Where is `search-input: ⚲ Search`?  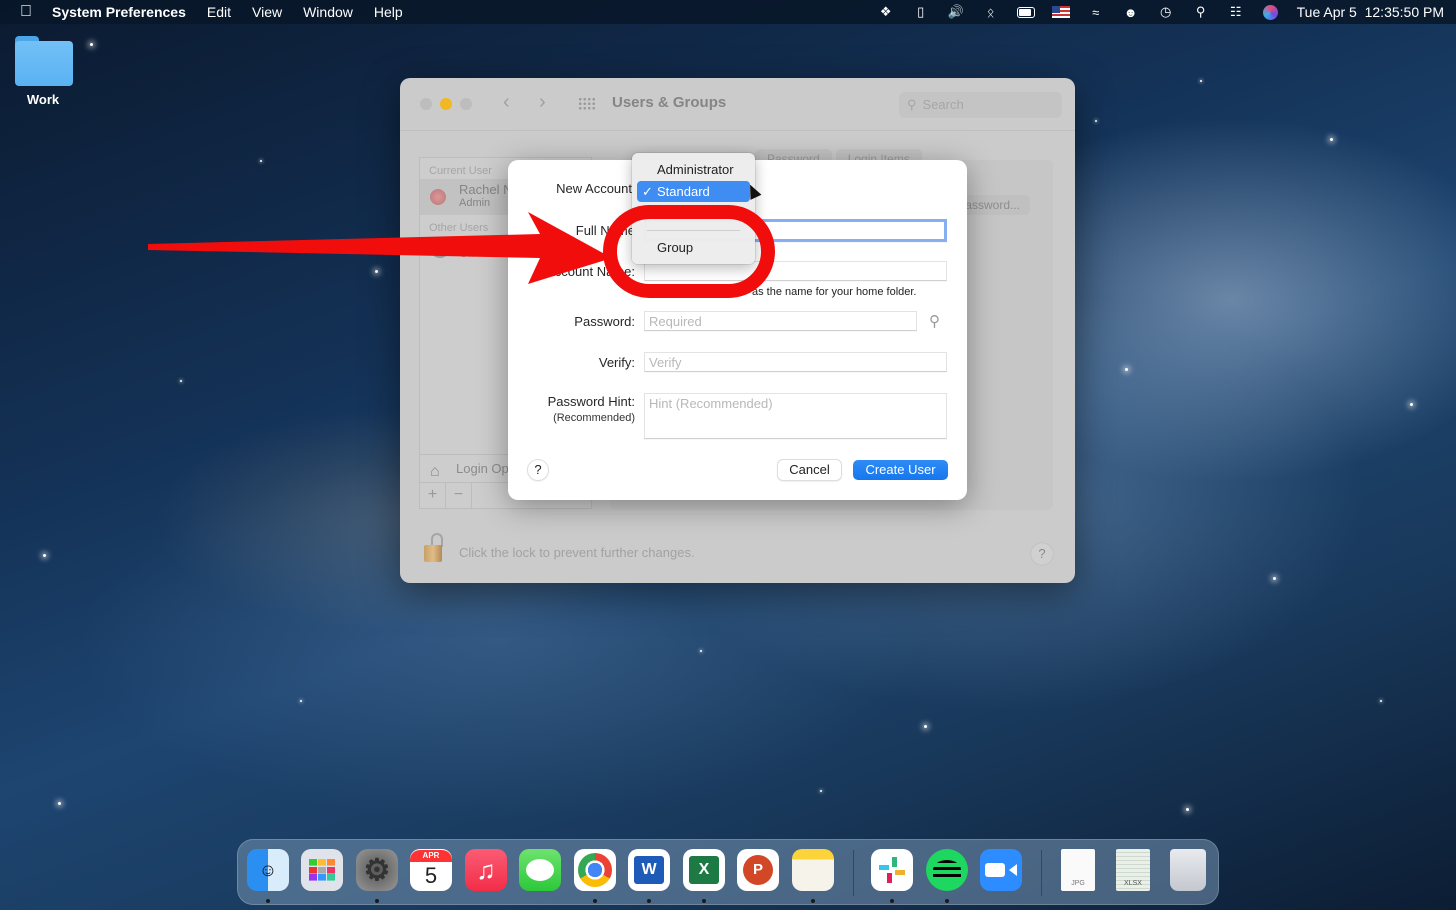 search-input: ⚲ Search is located at coordinates (980, 105).